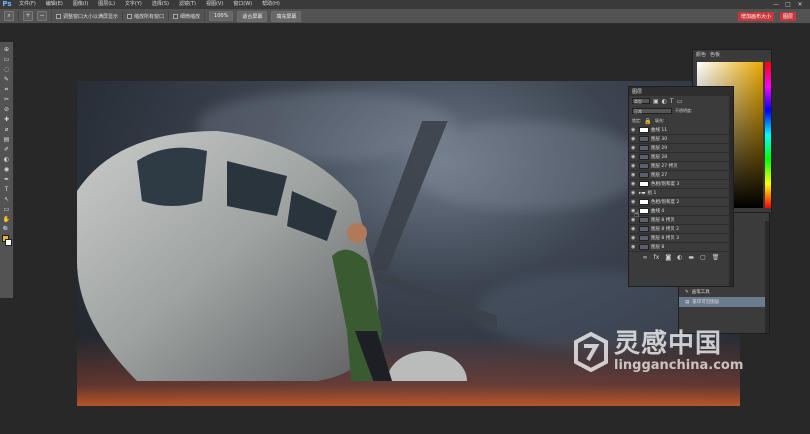 This screenshot has width=810, height=434. I want to click on zoom-tool-icon: 🔍, so click(6, 229).